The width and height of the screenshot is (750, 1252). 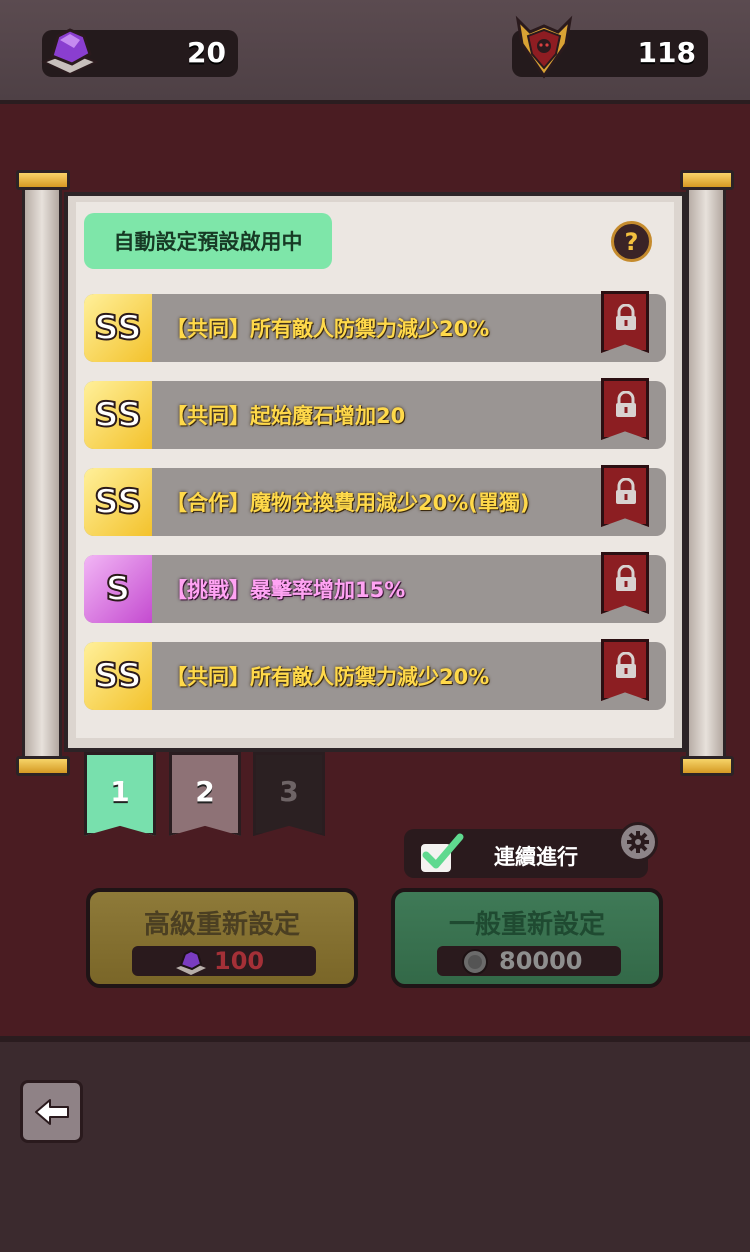 What do you see at coordinates (666, 52) in the screenshot?
I see `trophy-count: 118` at bounding box center [666, 52].